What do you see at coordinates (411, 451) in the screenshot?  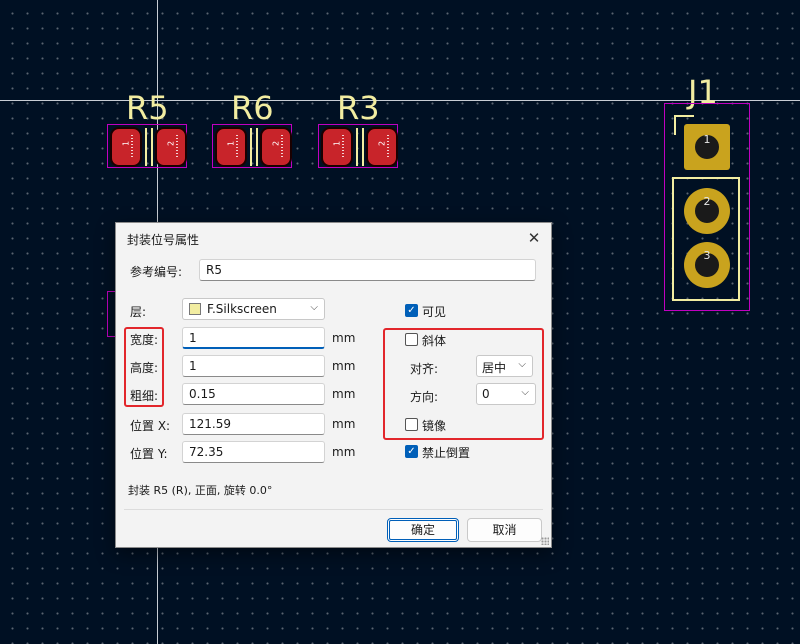 I see `keep-upright-checkbox: ✓` at bounding box center [411, 451].